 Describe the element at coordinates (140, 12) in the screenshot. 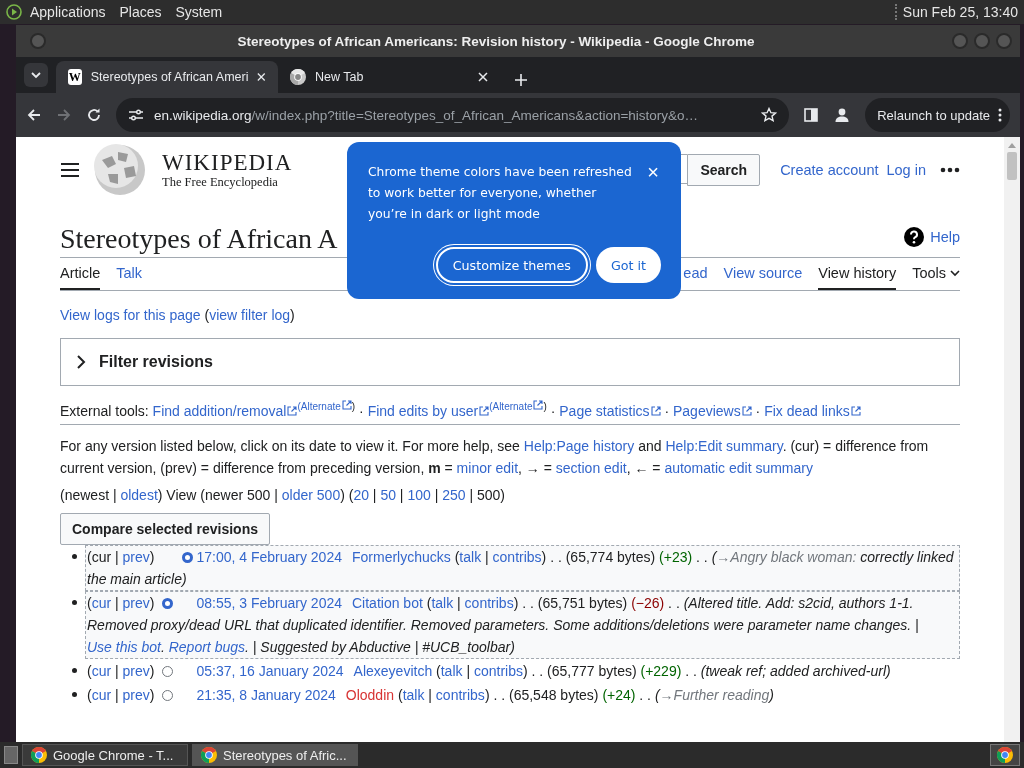

I see `panel-menu: Places` at that location.